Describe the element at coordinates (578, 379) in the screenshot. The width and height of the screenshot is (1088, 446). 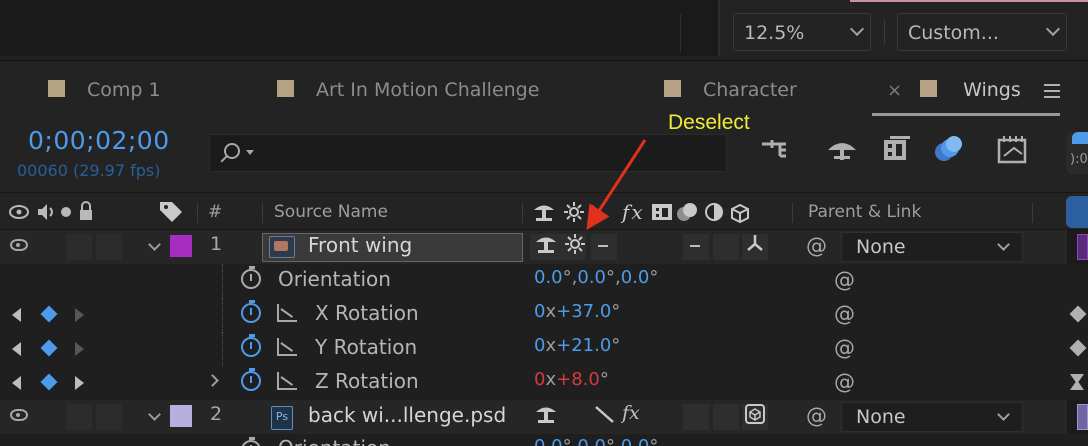
I see `value-part: +8.0` at that location.